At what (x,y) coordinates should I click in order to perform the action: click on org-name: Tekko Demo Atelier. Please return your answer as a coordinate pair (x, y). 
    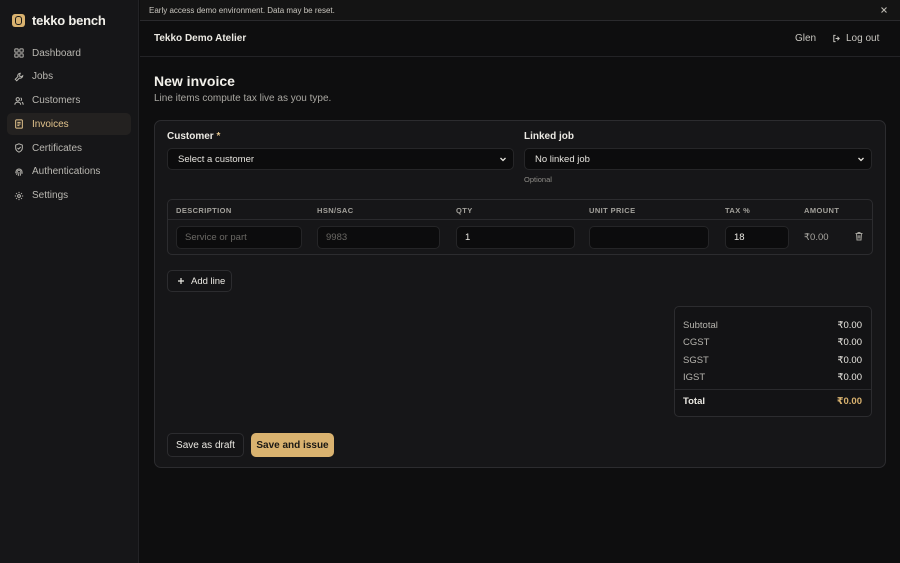
    Looking at the image, I should click on (200, 38).